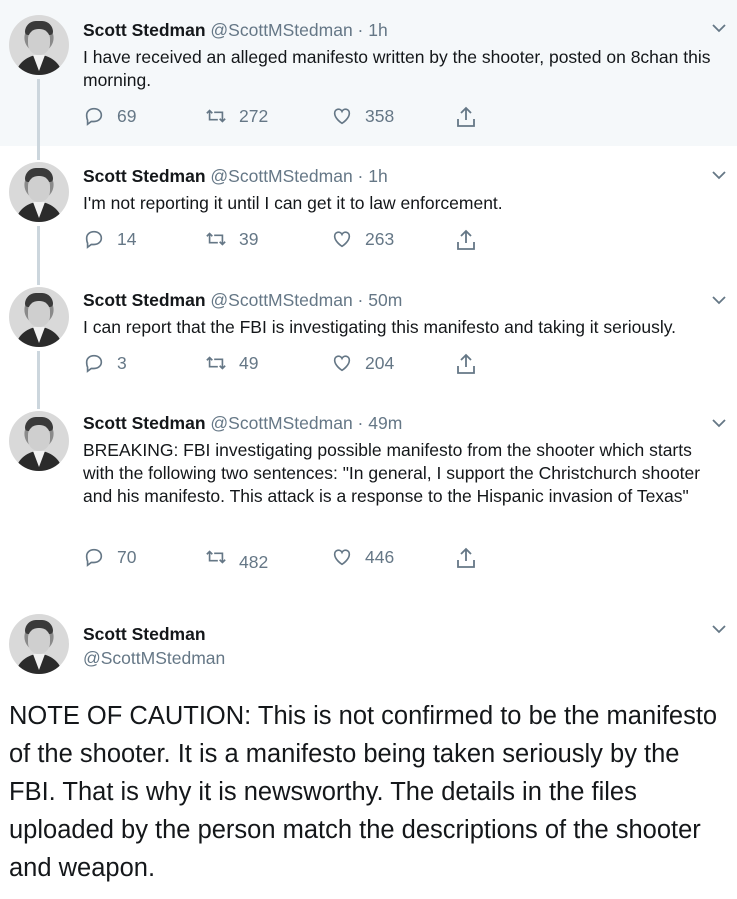 The image size is (737, 899). I want to click on tweet-header: Scott Stedman @ScottMStedman · 49m, so click(242, 423).